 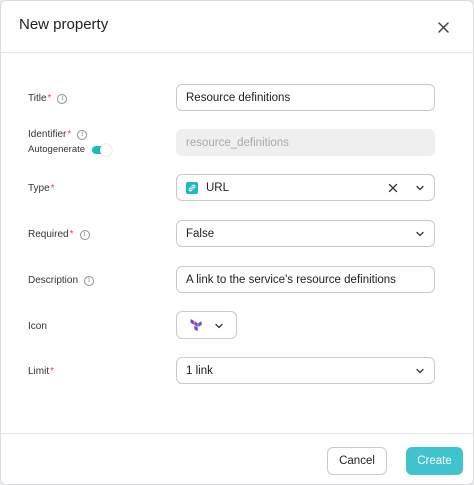 What do you see at coordinates (305, 187) in the screenshot?
I see `type-select: URL` at bounding box center [305, 187].